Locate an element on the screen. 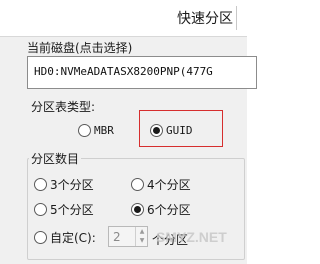 The image size is (320, 264). radio-guid-icon is located at coordinates (156, 130).